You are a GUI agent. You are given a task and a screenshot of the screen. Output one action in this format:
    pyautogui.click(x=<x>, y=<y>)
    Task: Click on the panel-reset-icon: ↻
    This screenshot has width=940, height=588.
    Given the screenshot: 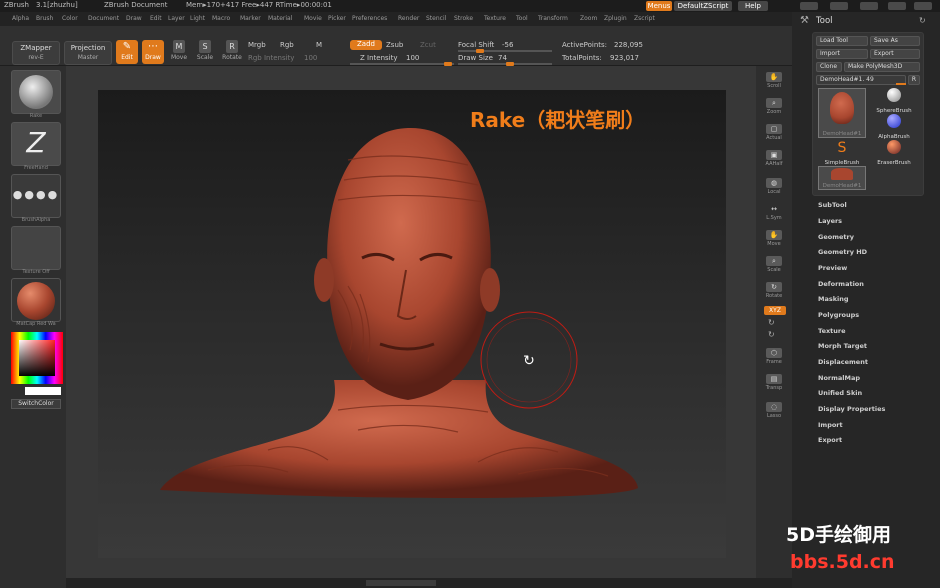 What is the action you would take?
    pyautogui.click(x=922, y=20)
    